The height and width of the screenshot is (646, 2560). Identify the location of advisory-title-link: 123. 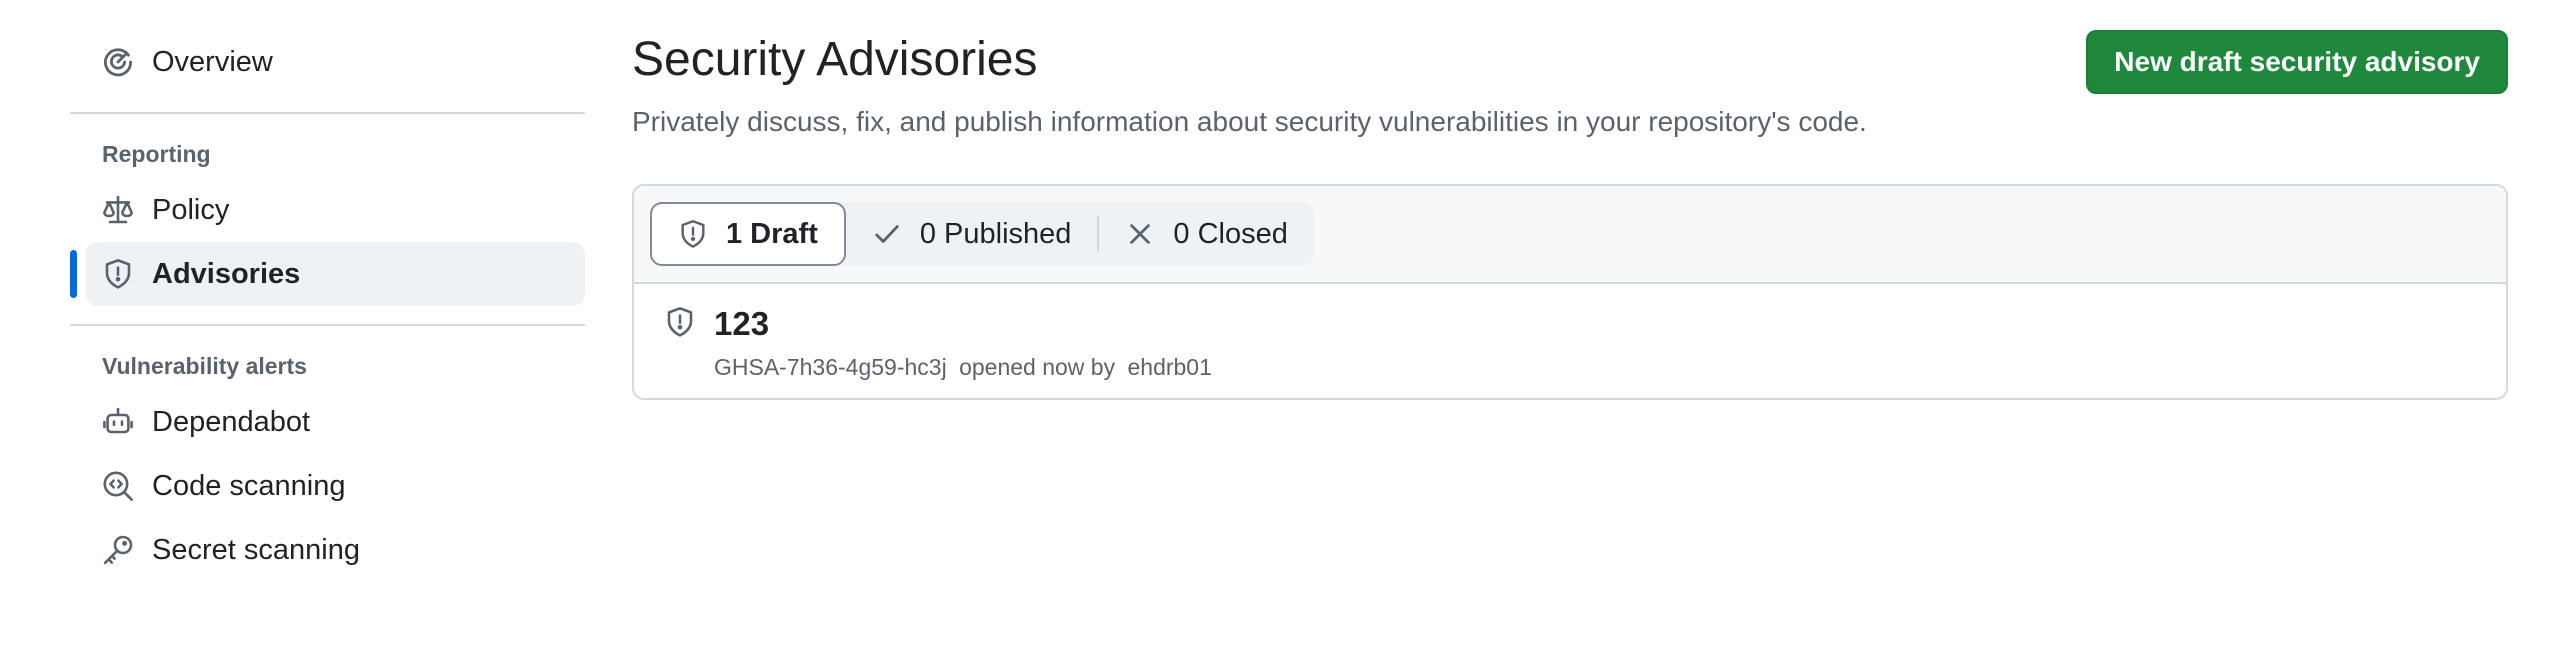
(963, 324).